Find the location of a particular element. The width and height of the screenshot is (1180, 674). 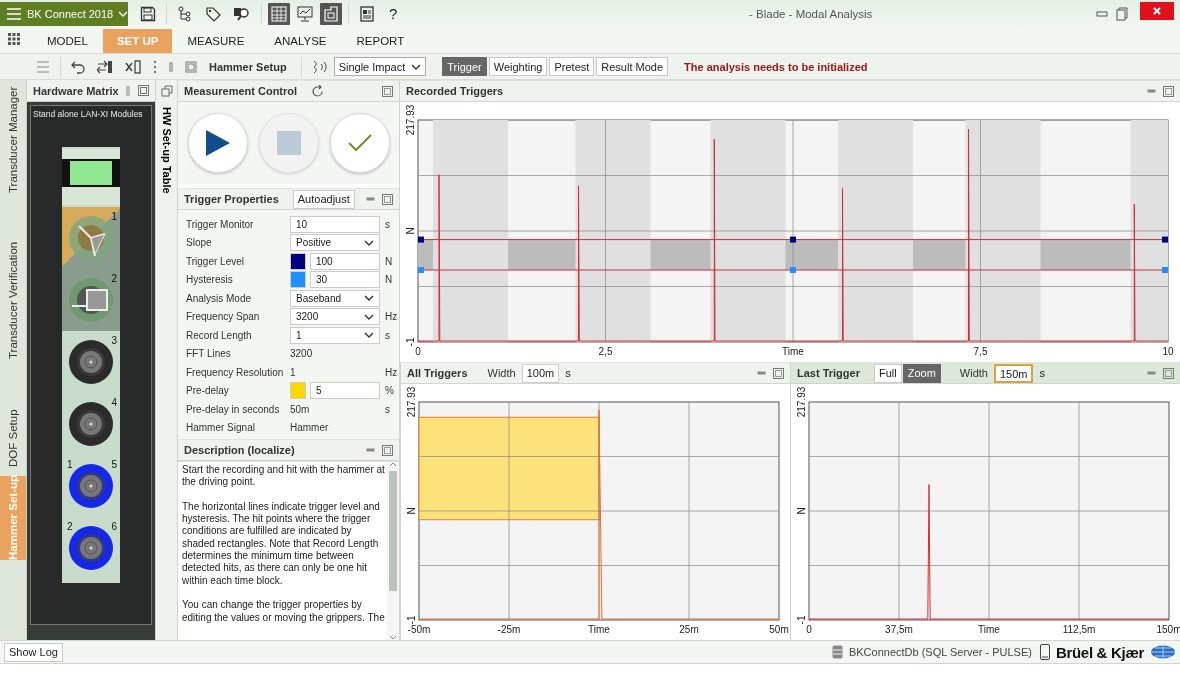

caret-icon is located at coordinates (123, 14).